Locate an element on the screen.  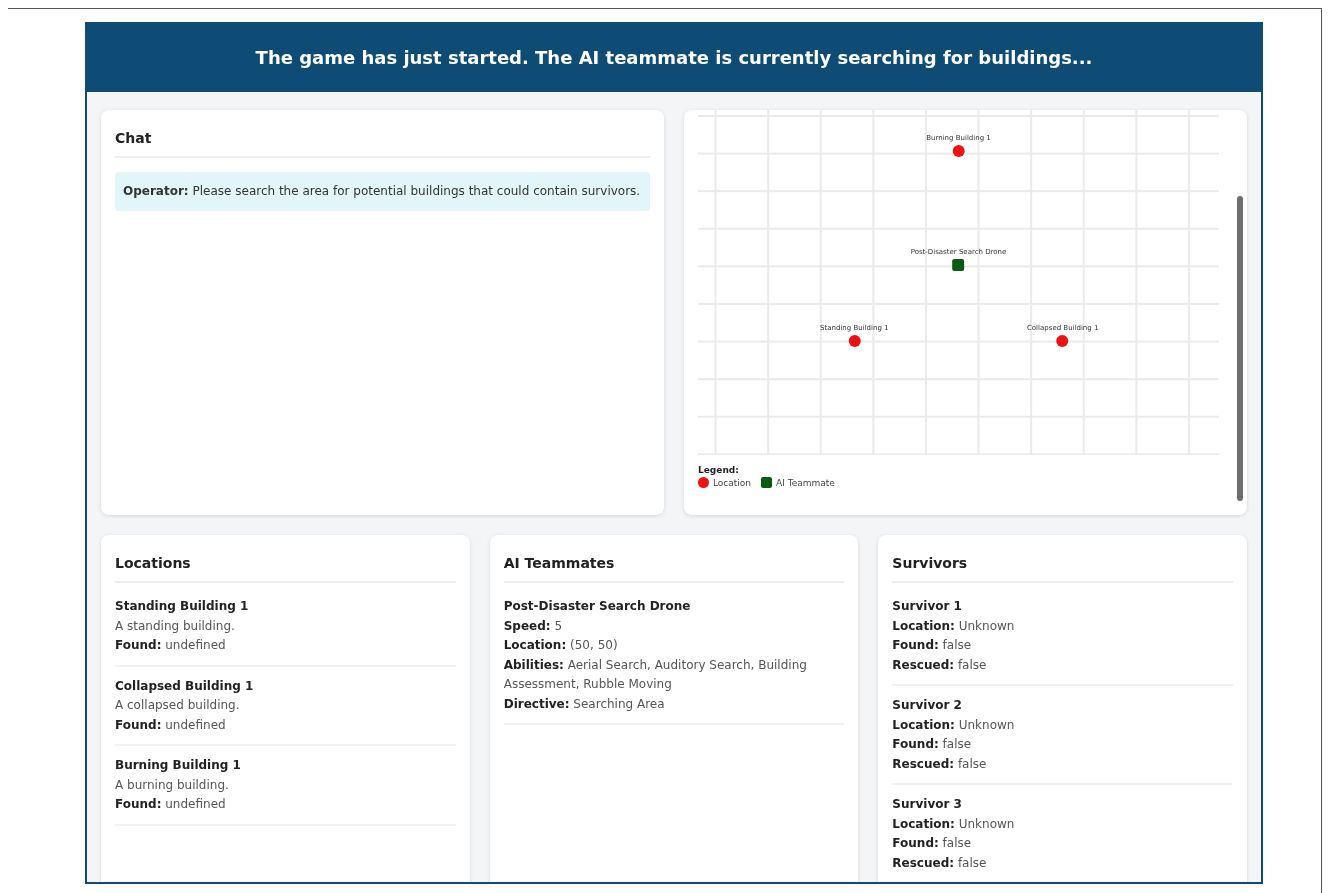
location-description: A collapsed building. is located at coordinates (178, 705).